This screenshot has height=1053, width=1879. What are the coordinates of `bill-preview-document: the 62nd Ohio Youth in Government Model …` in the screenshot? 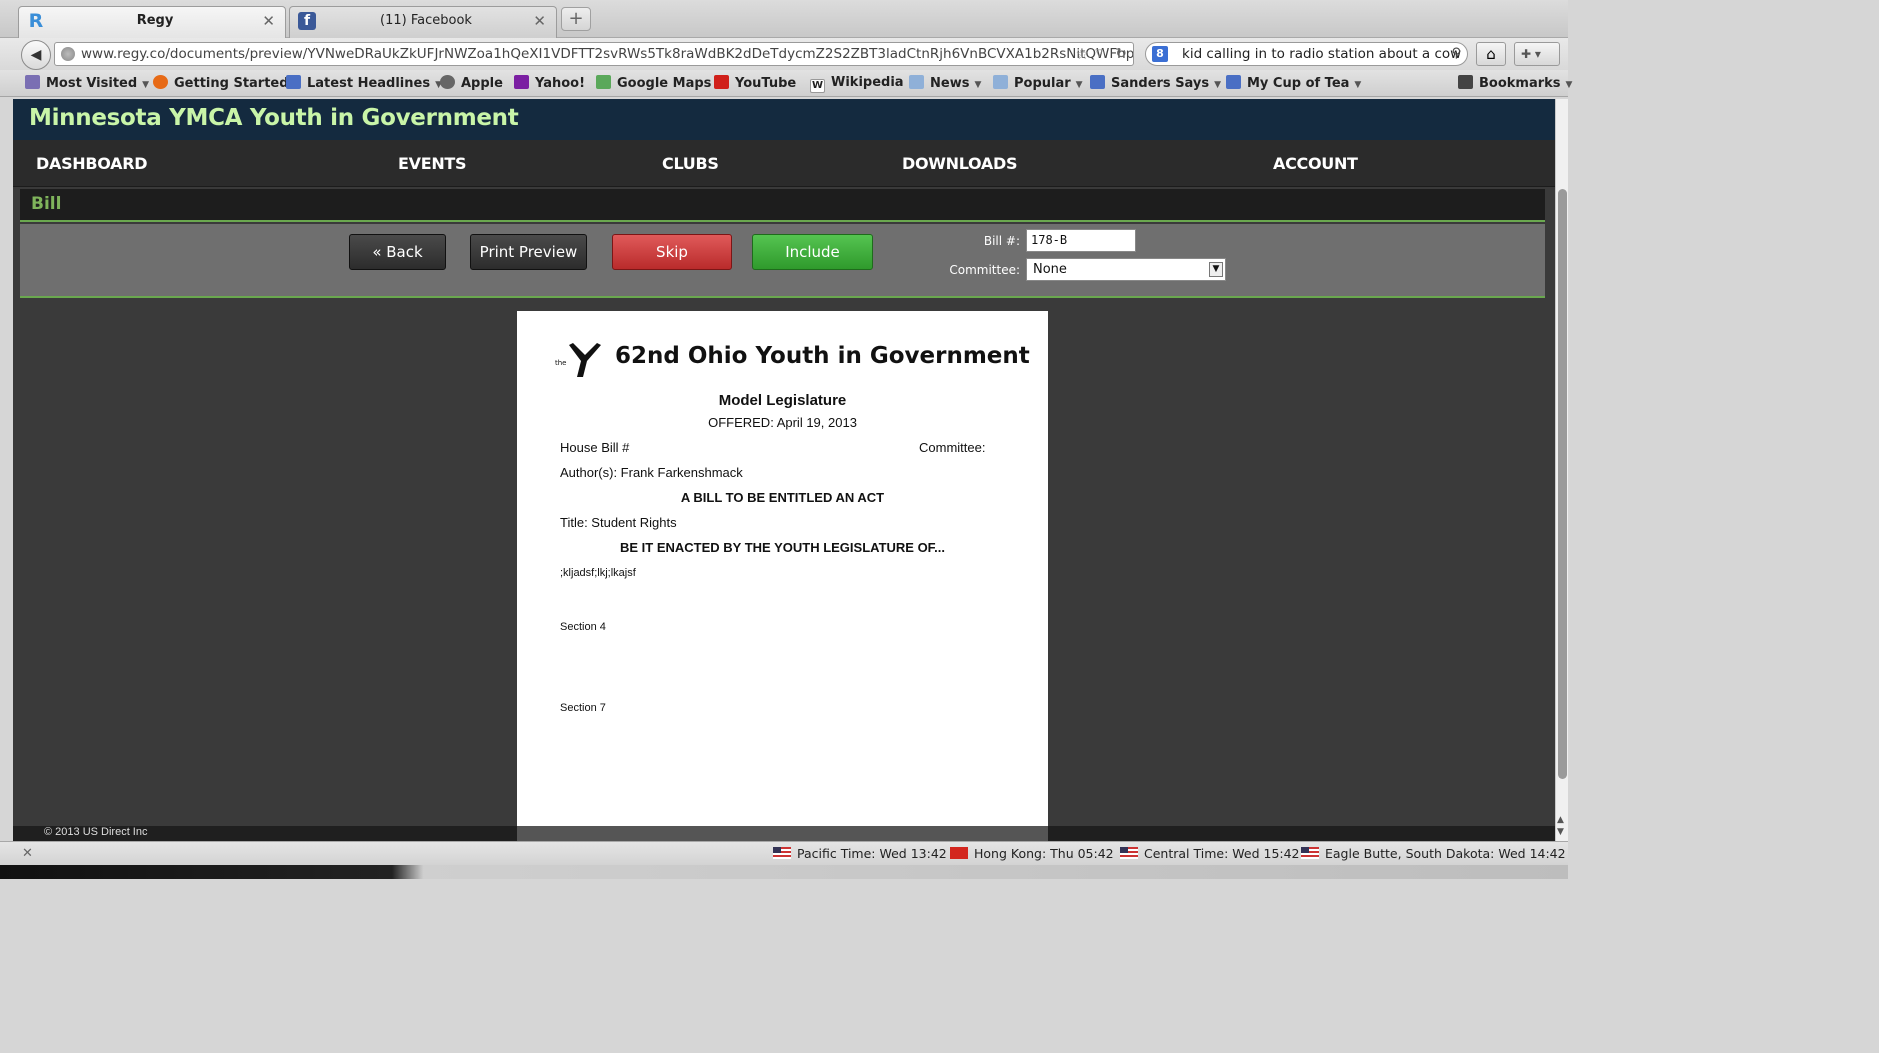 It's located at (782, 569).